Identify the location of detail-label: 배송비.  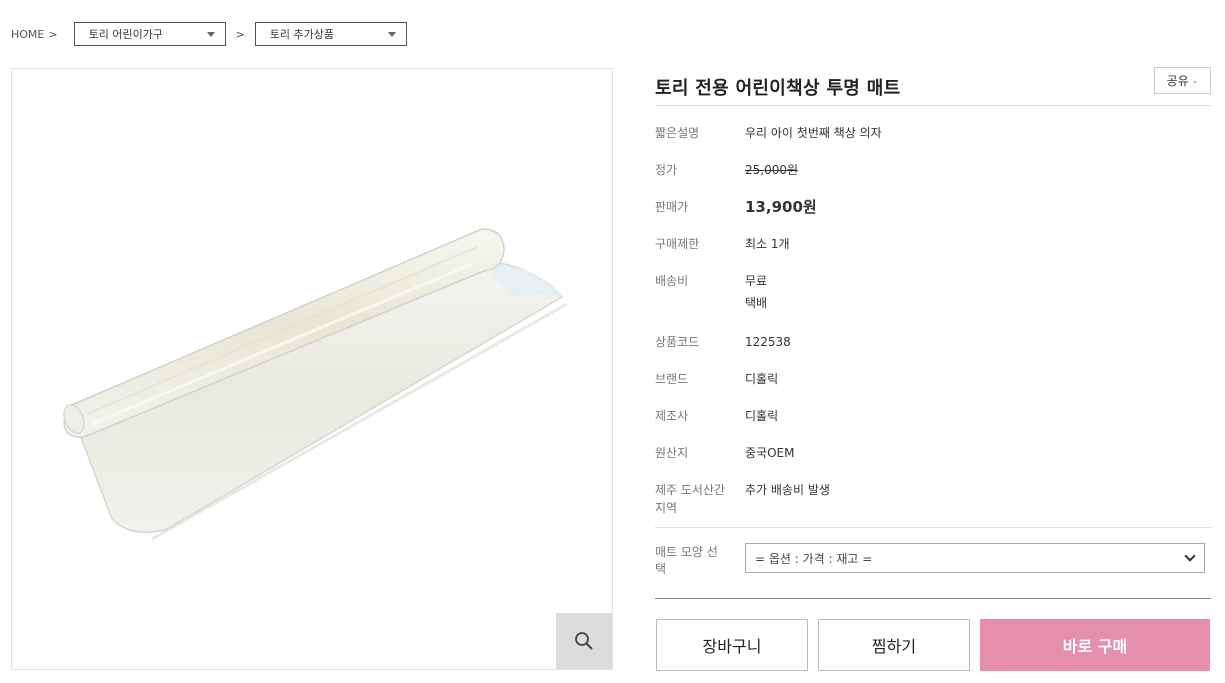
(672, 281).